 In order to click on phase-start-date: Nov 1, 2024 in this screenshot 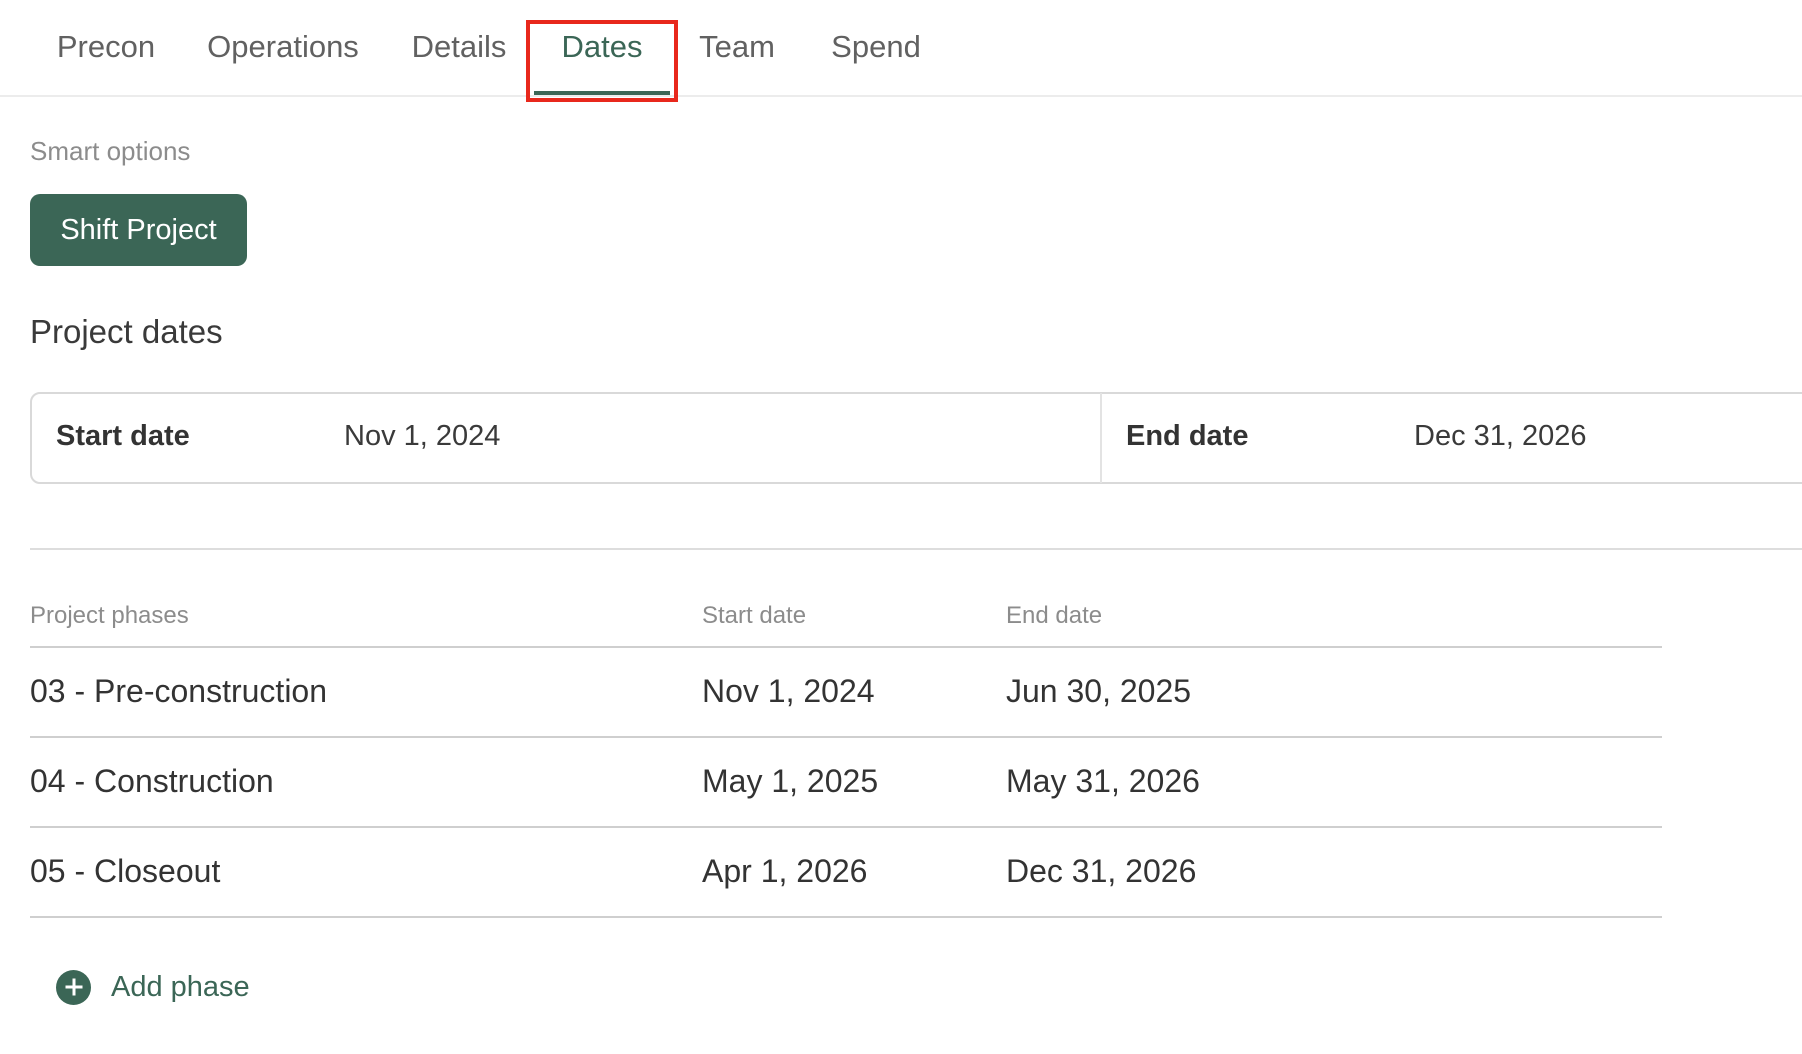, I will do `click(788, 691)`.